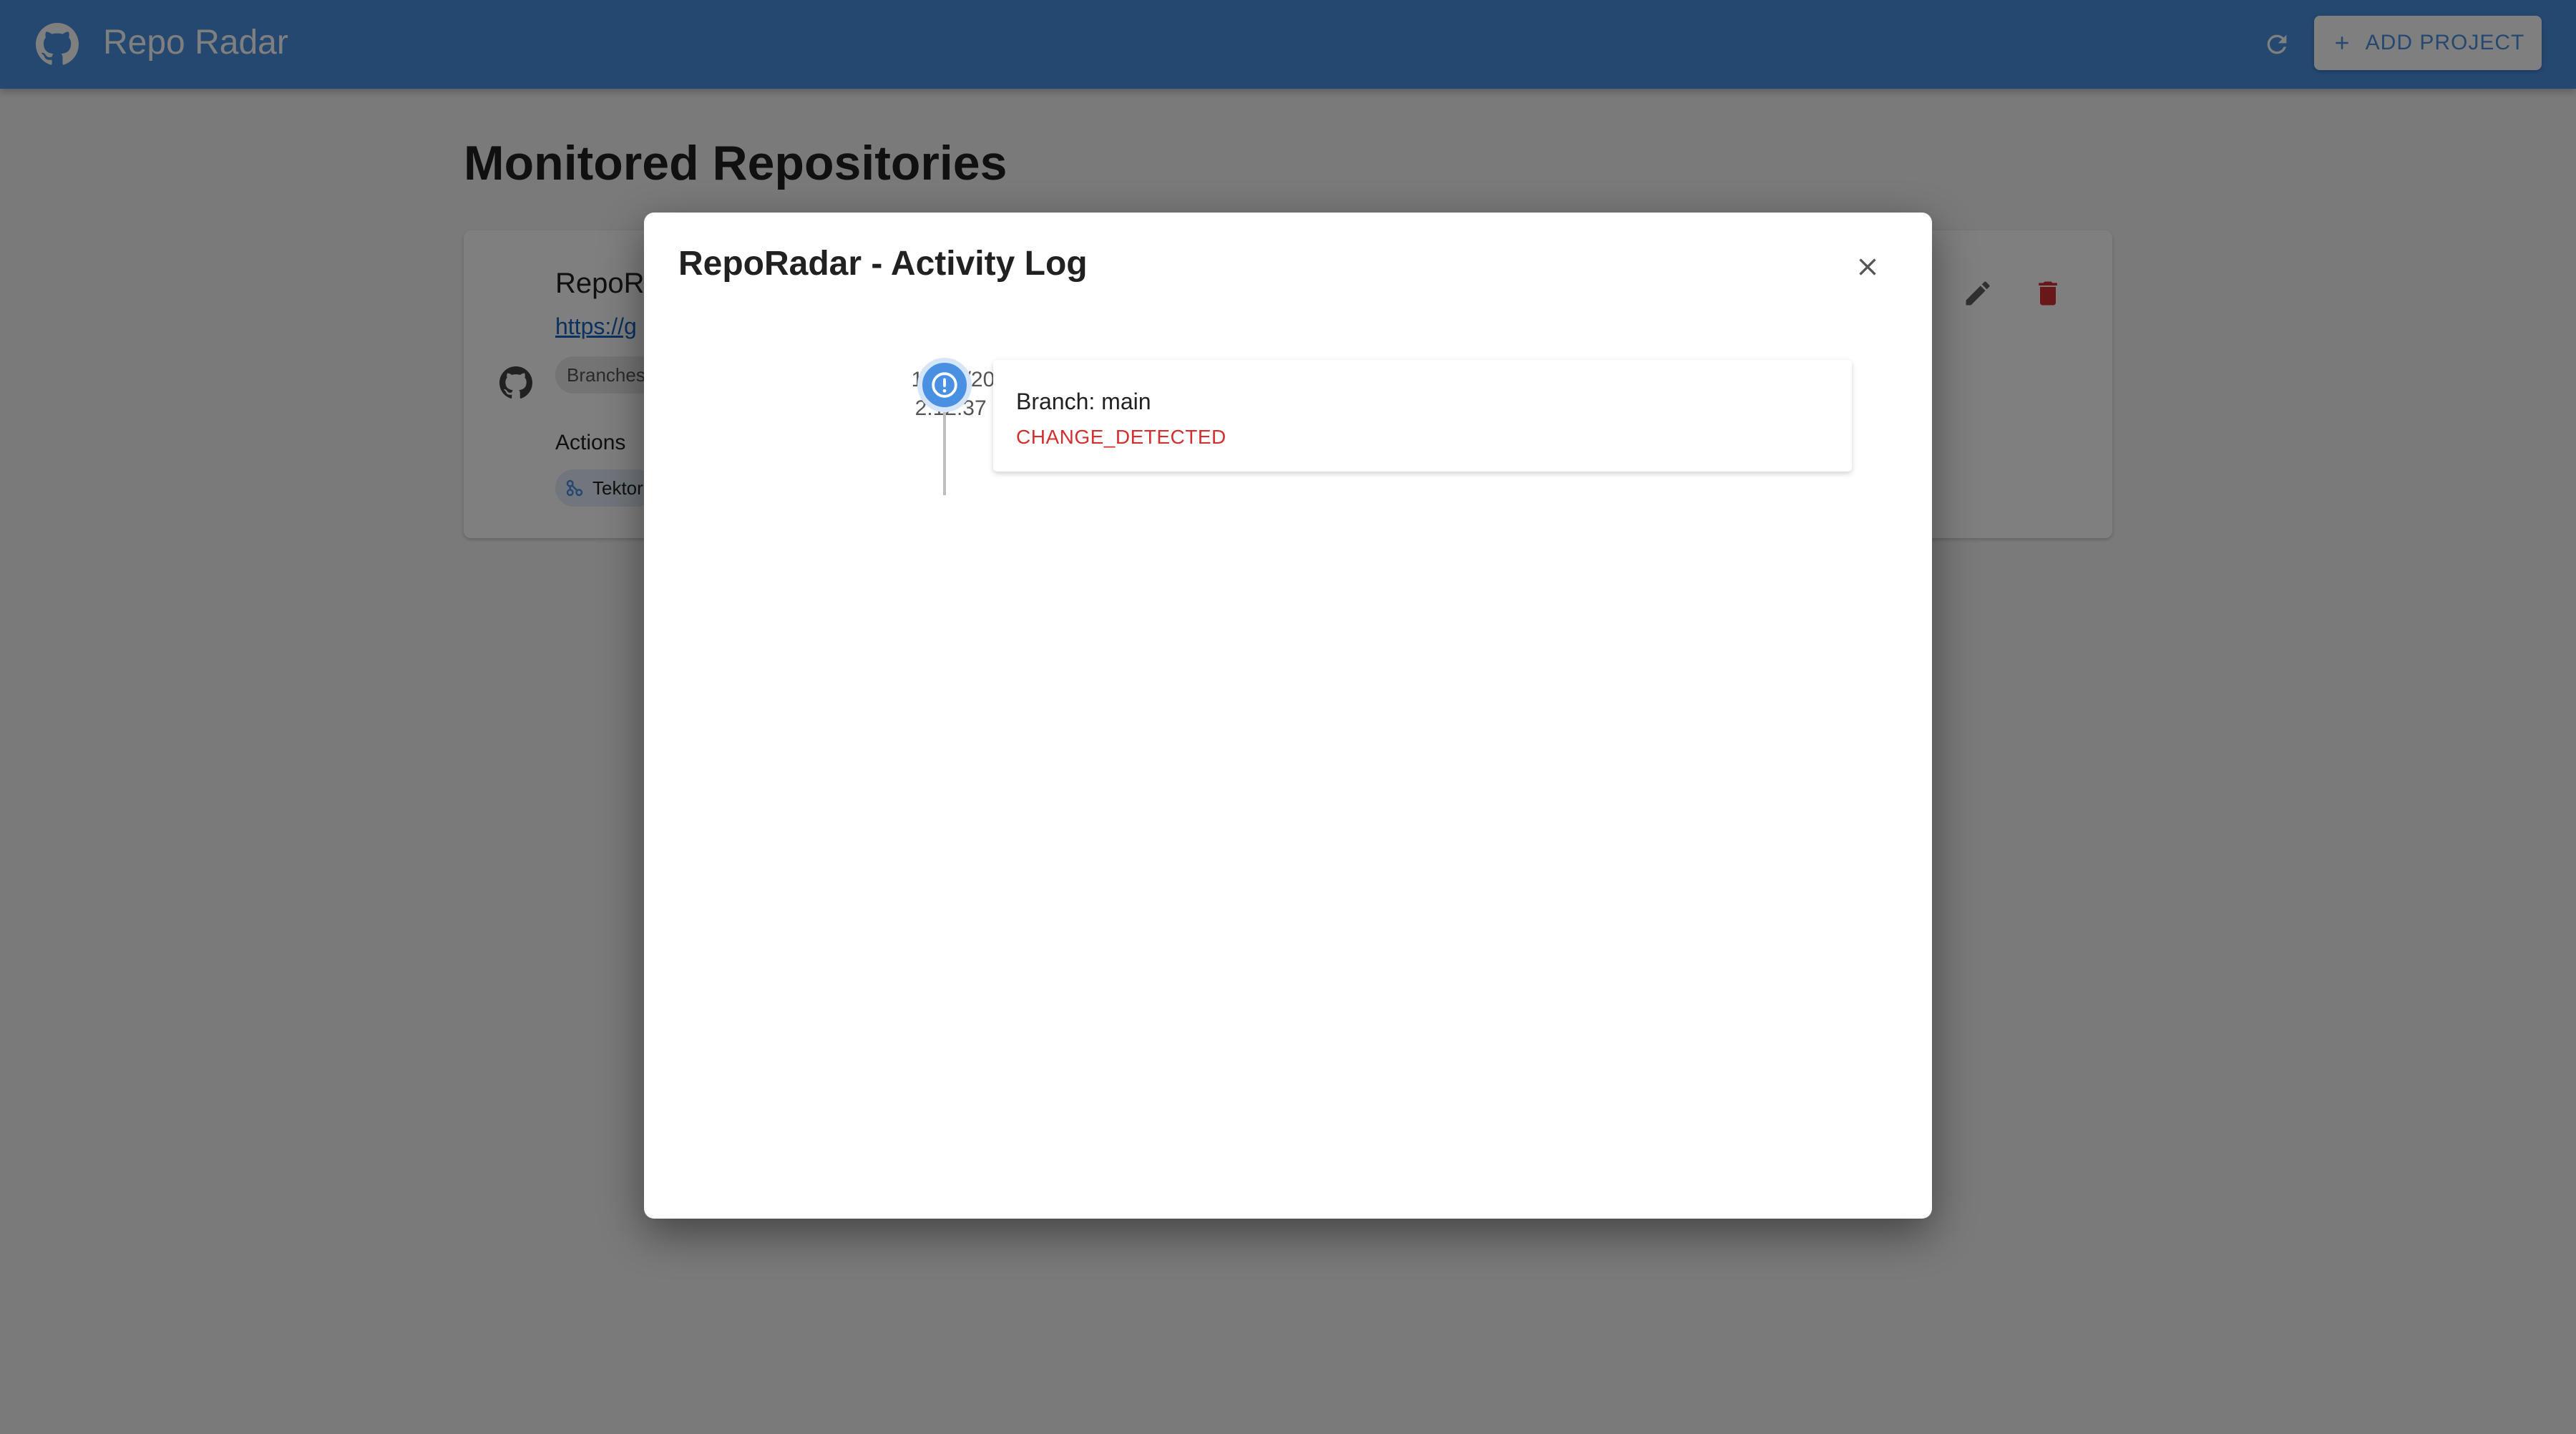 This screenshot has height=1434, width=2576. Describe the element at coordinates (944, 453) in the screenshot. I see `timeline-connector` at that location.